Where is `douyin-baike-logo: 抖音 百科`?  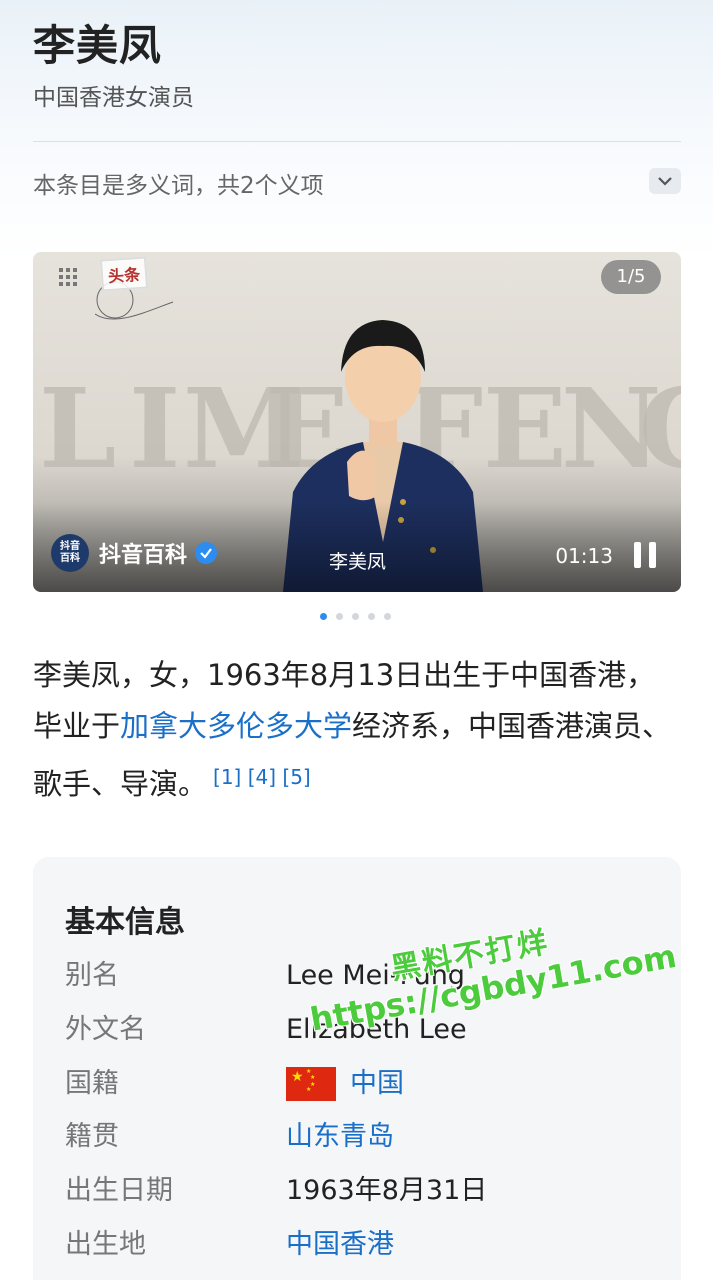 douyin-baike-logo: 抖音 百科 is located at coordinates (70, 553).